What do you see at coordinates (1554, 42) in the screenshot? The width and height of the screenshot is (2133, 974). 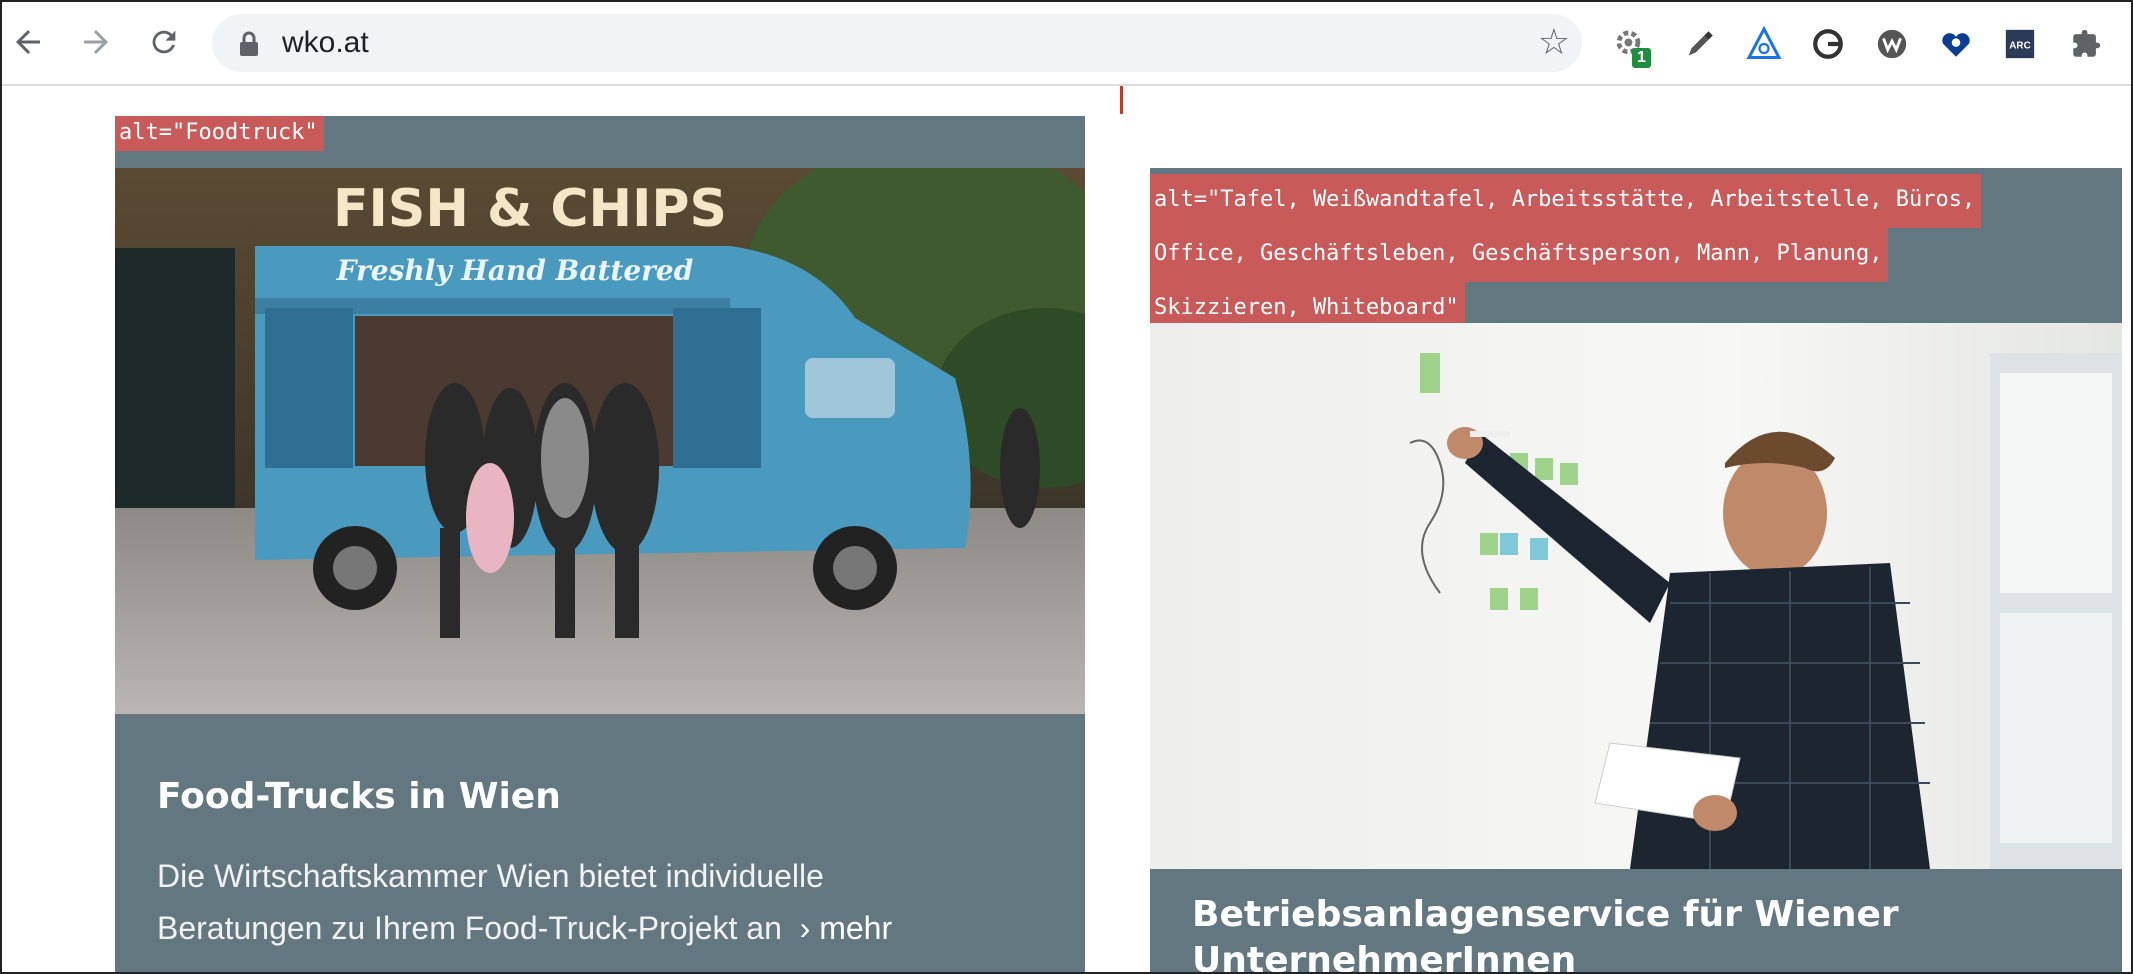 I see `bookmark-star-icon: ☆` at bounding box center [1554, 42].